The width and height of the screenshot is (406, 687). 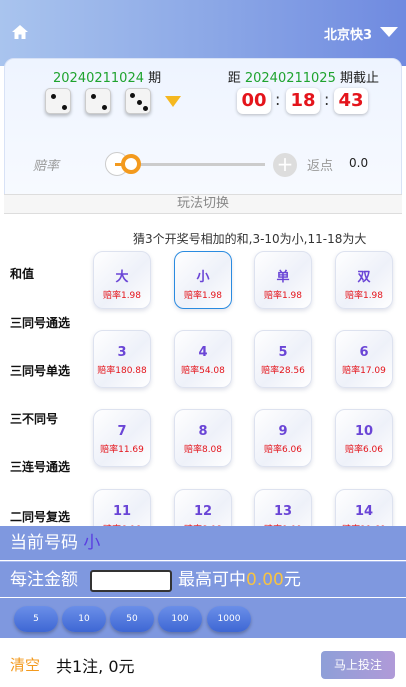 What do you see at coordinates (36, 619) in the screenshot?
I see `chip-5-button: 5` at bounding box center [36, 619].